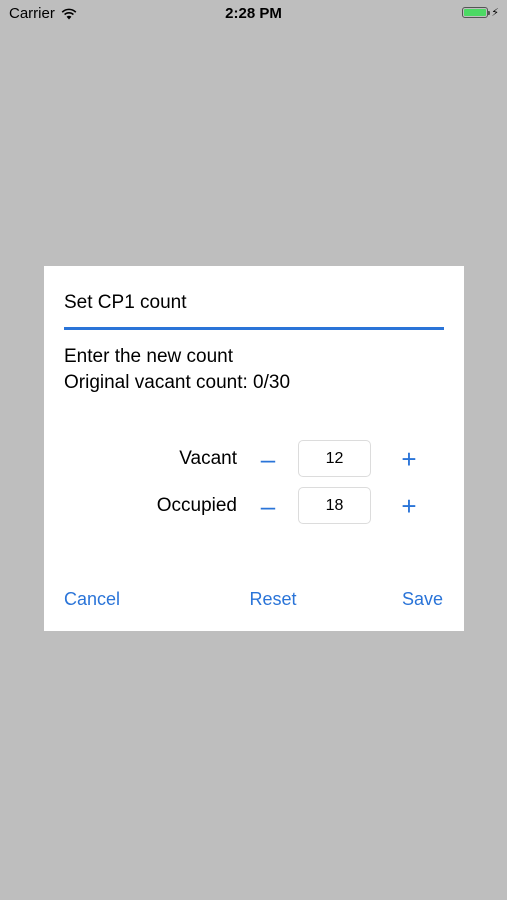 The height and width of the screenshot is (900, 507). What do you see at coordinates (268, 506) in the screenshot?
I see `occupied-decrement-button: –` at bounding box center [268, 506].